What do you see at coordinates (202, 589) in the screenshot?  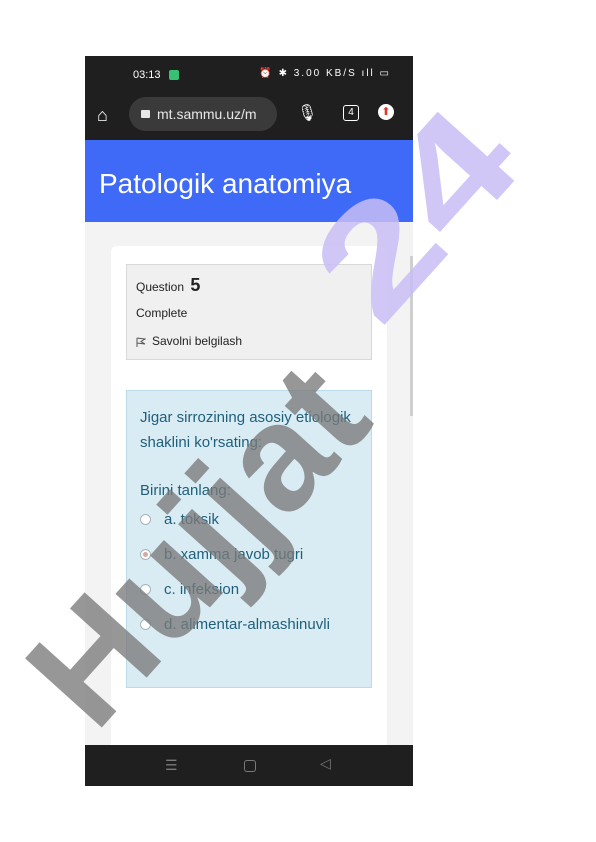 I see `answer-label: c. infeksion` at bounding box center [202, 589].